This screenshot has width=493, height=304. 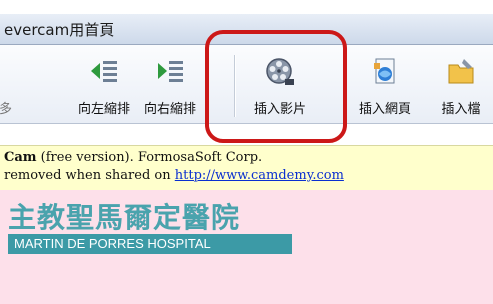 I want to click on outdent-left-label: 向左縮排, so click(x=103, y=109).